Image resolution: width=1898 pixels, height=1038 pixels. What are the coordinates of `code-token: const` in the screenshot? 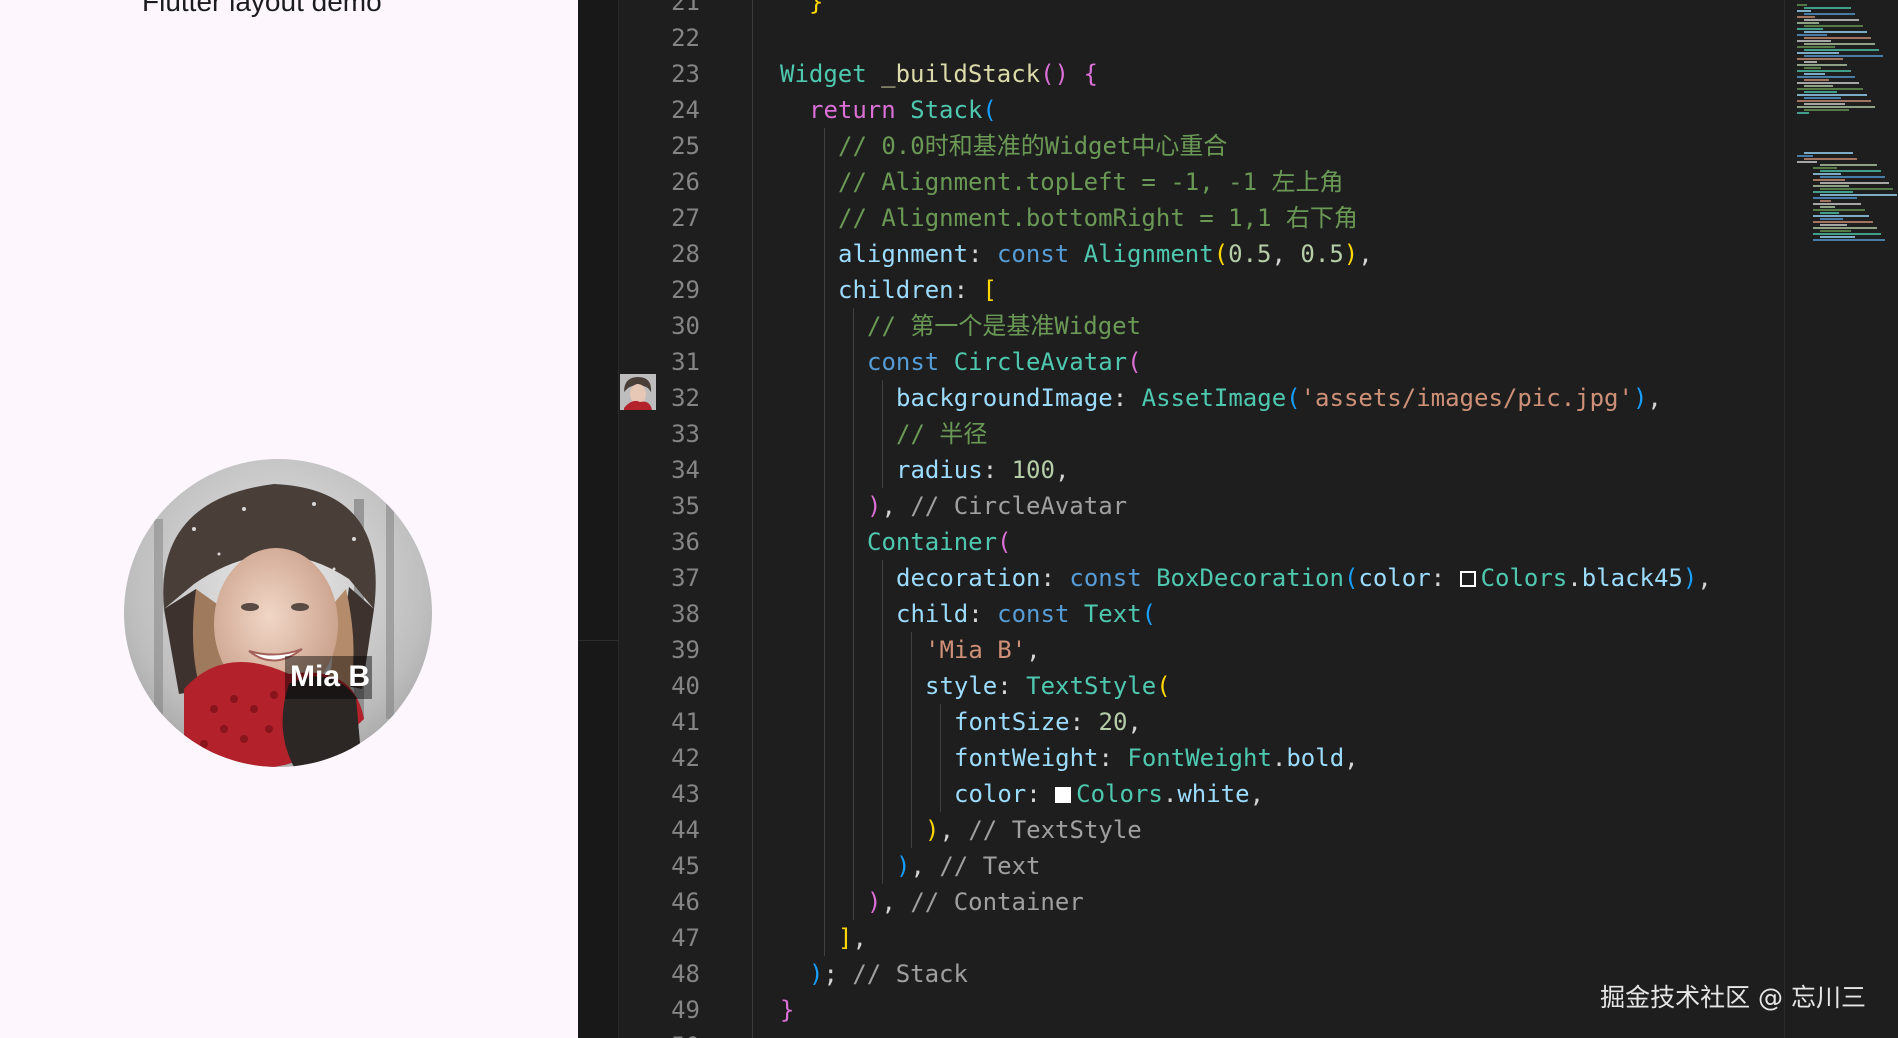 It's located at (903, 362).